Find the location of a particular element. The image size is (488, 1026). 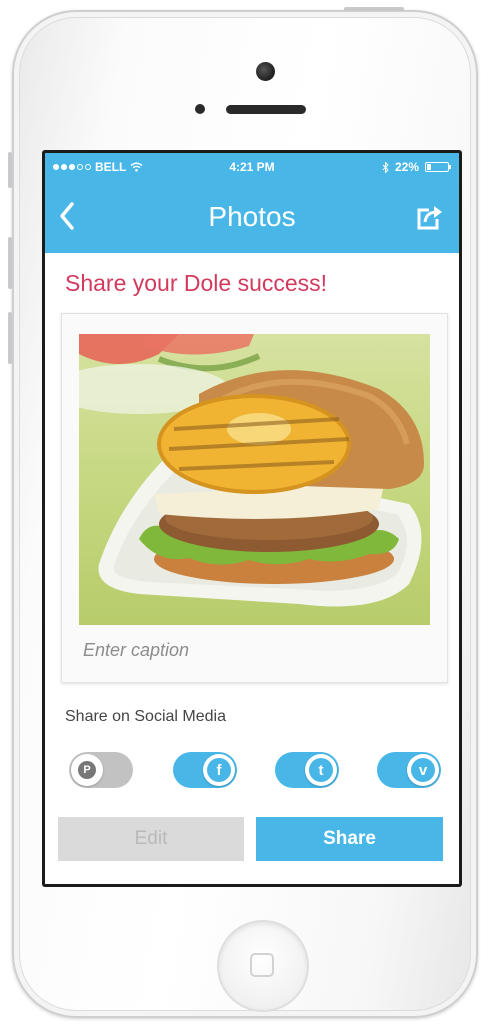

home-square-icon is located at coordinates (262, 965).